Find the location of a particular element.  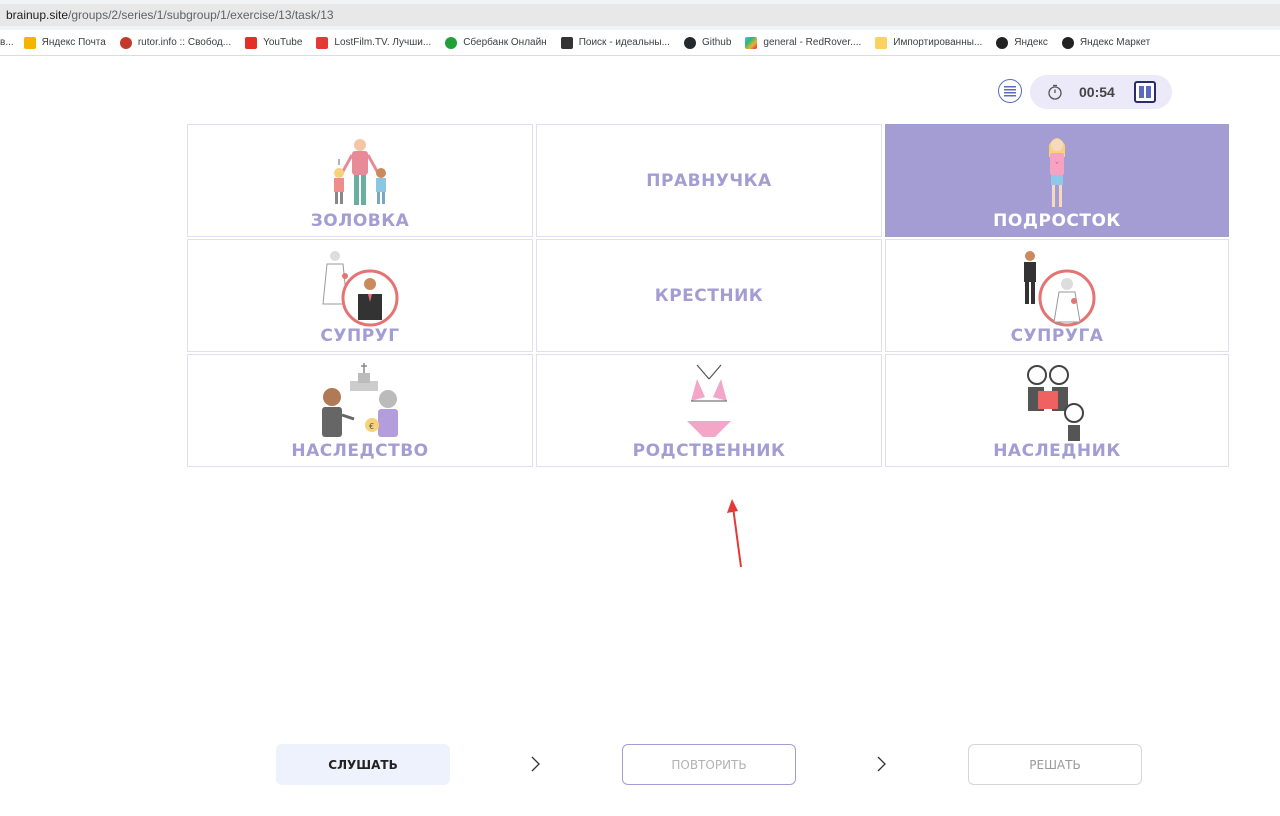

solve-button: РЕШАТЬ is located at coordinates (1055, 764).